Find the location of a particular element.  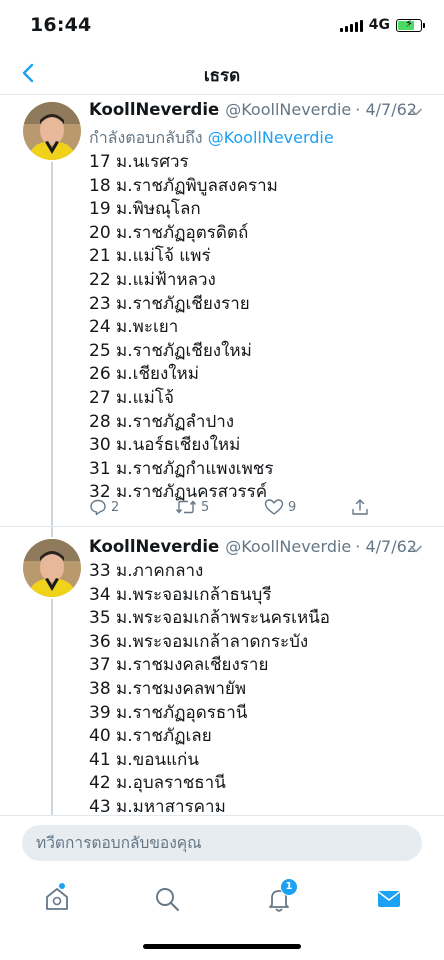

home-indicator is located at coordinates (222, 946).